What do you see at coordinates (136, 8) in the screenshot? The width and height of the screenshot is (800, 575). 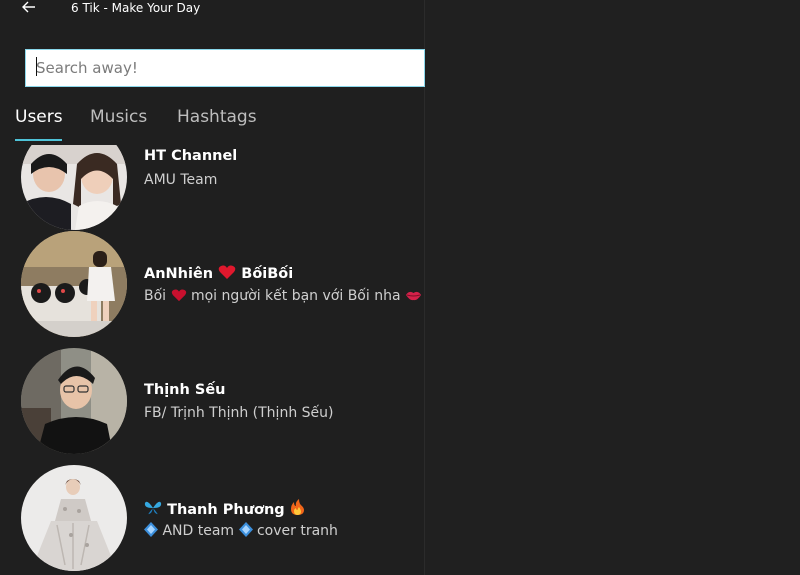 I see `app-title: 6 Tik - Make Your Day` at bounding box center [136, 8].